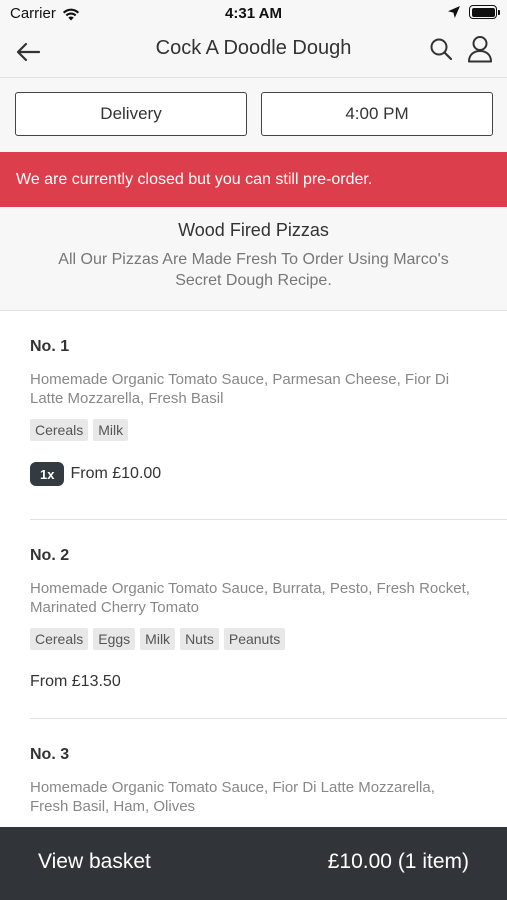 The height and width of the screenshot is (900, 507). I want to click on allergen-tags: Cereals Milk, so click(268, 430).